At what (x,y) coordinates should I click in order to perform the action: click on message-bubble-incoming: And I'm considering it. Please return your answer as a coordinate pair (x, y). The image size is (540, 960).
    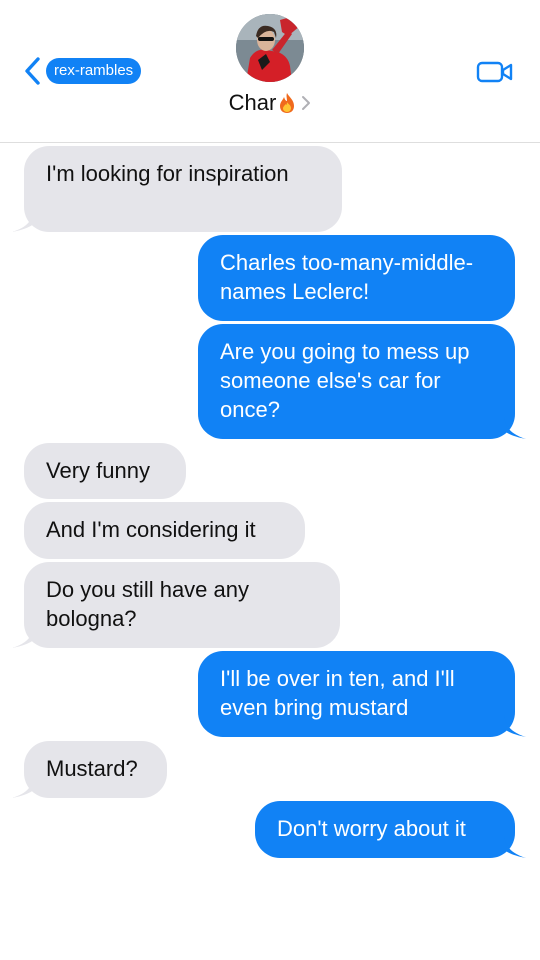
    Looking at the image, I should click on (164, 530).